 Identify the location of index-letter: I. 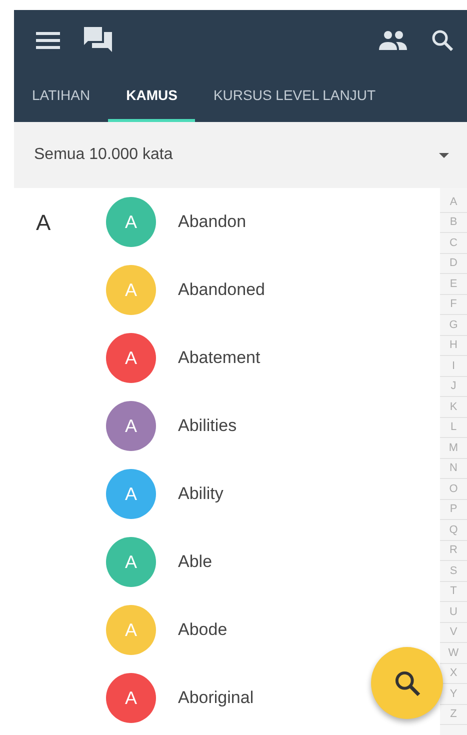
(453, 366).